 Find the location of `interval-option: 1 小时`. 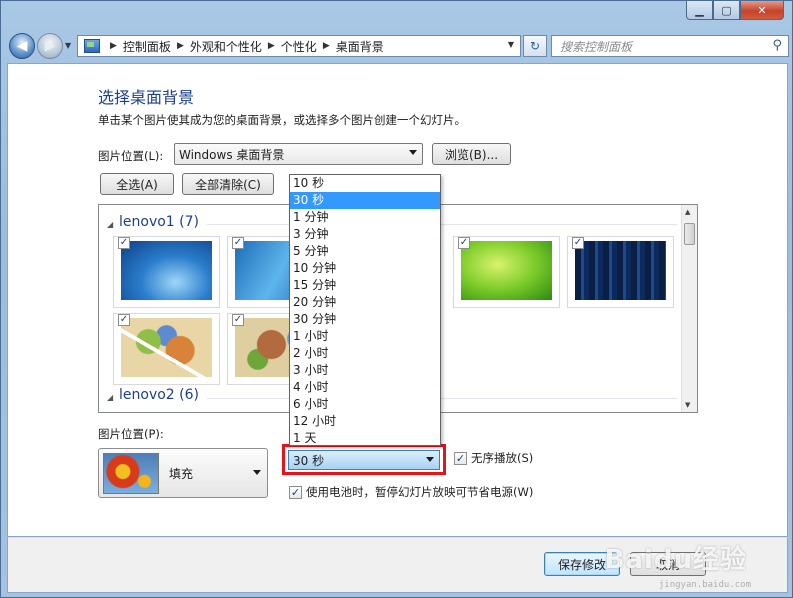

interval-option: 1 小时 is located at coordinates (365, 336).